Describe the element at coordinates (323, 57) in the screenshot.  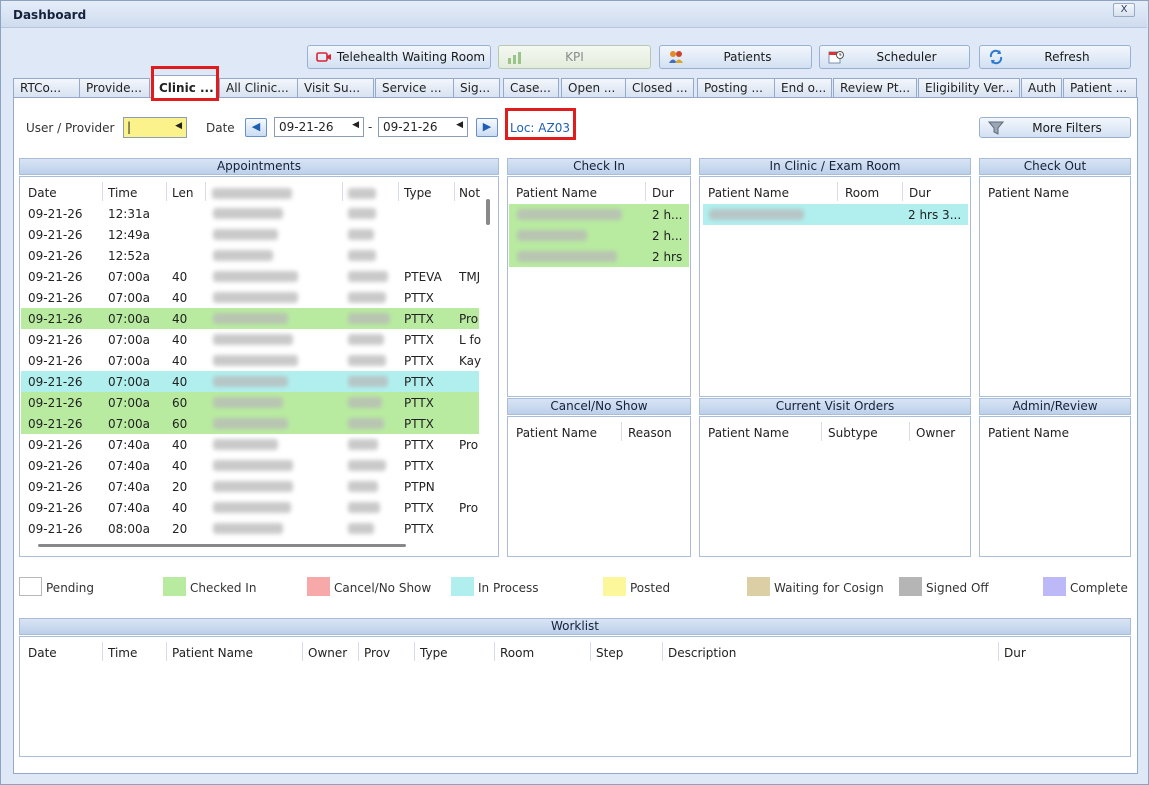
I see `video-camera-icon` at that location.